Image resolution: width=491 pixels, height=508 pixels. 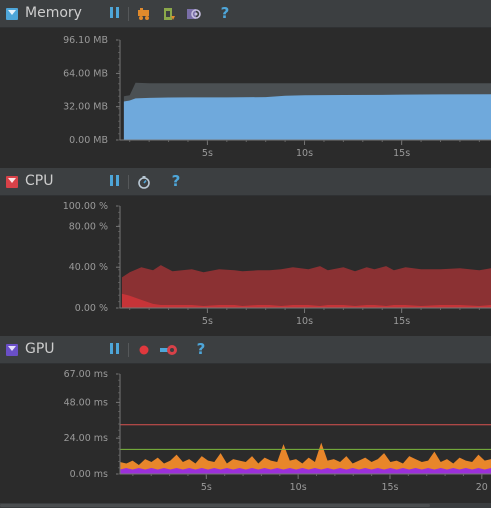 What do you see at coordinates (307, 117) in the screenshot?
I see `allocated-memory-area` at bounding box center [307, 117].